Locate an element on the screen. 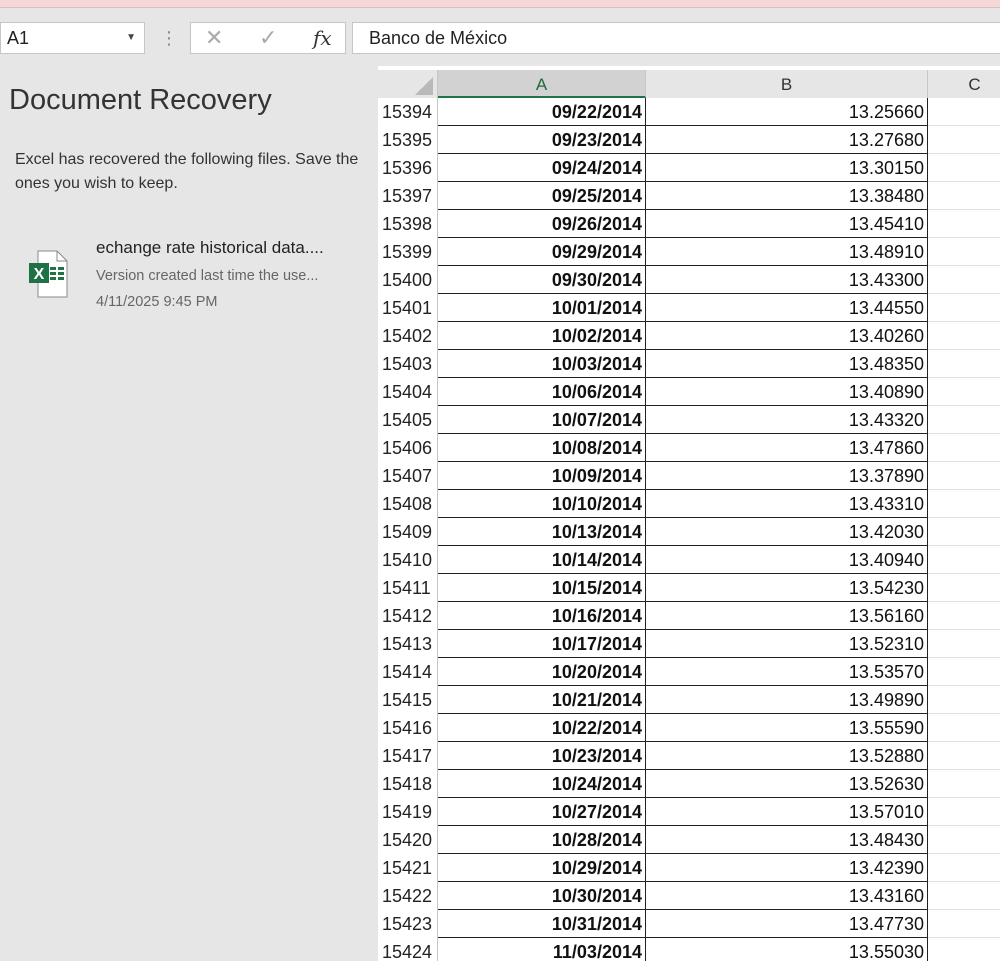  cell-date: 10/24/2014 is located at coordinates (542, 784).